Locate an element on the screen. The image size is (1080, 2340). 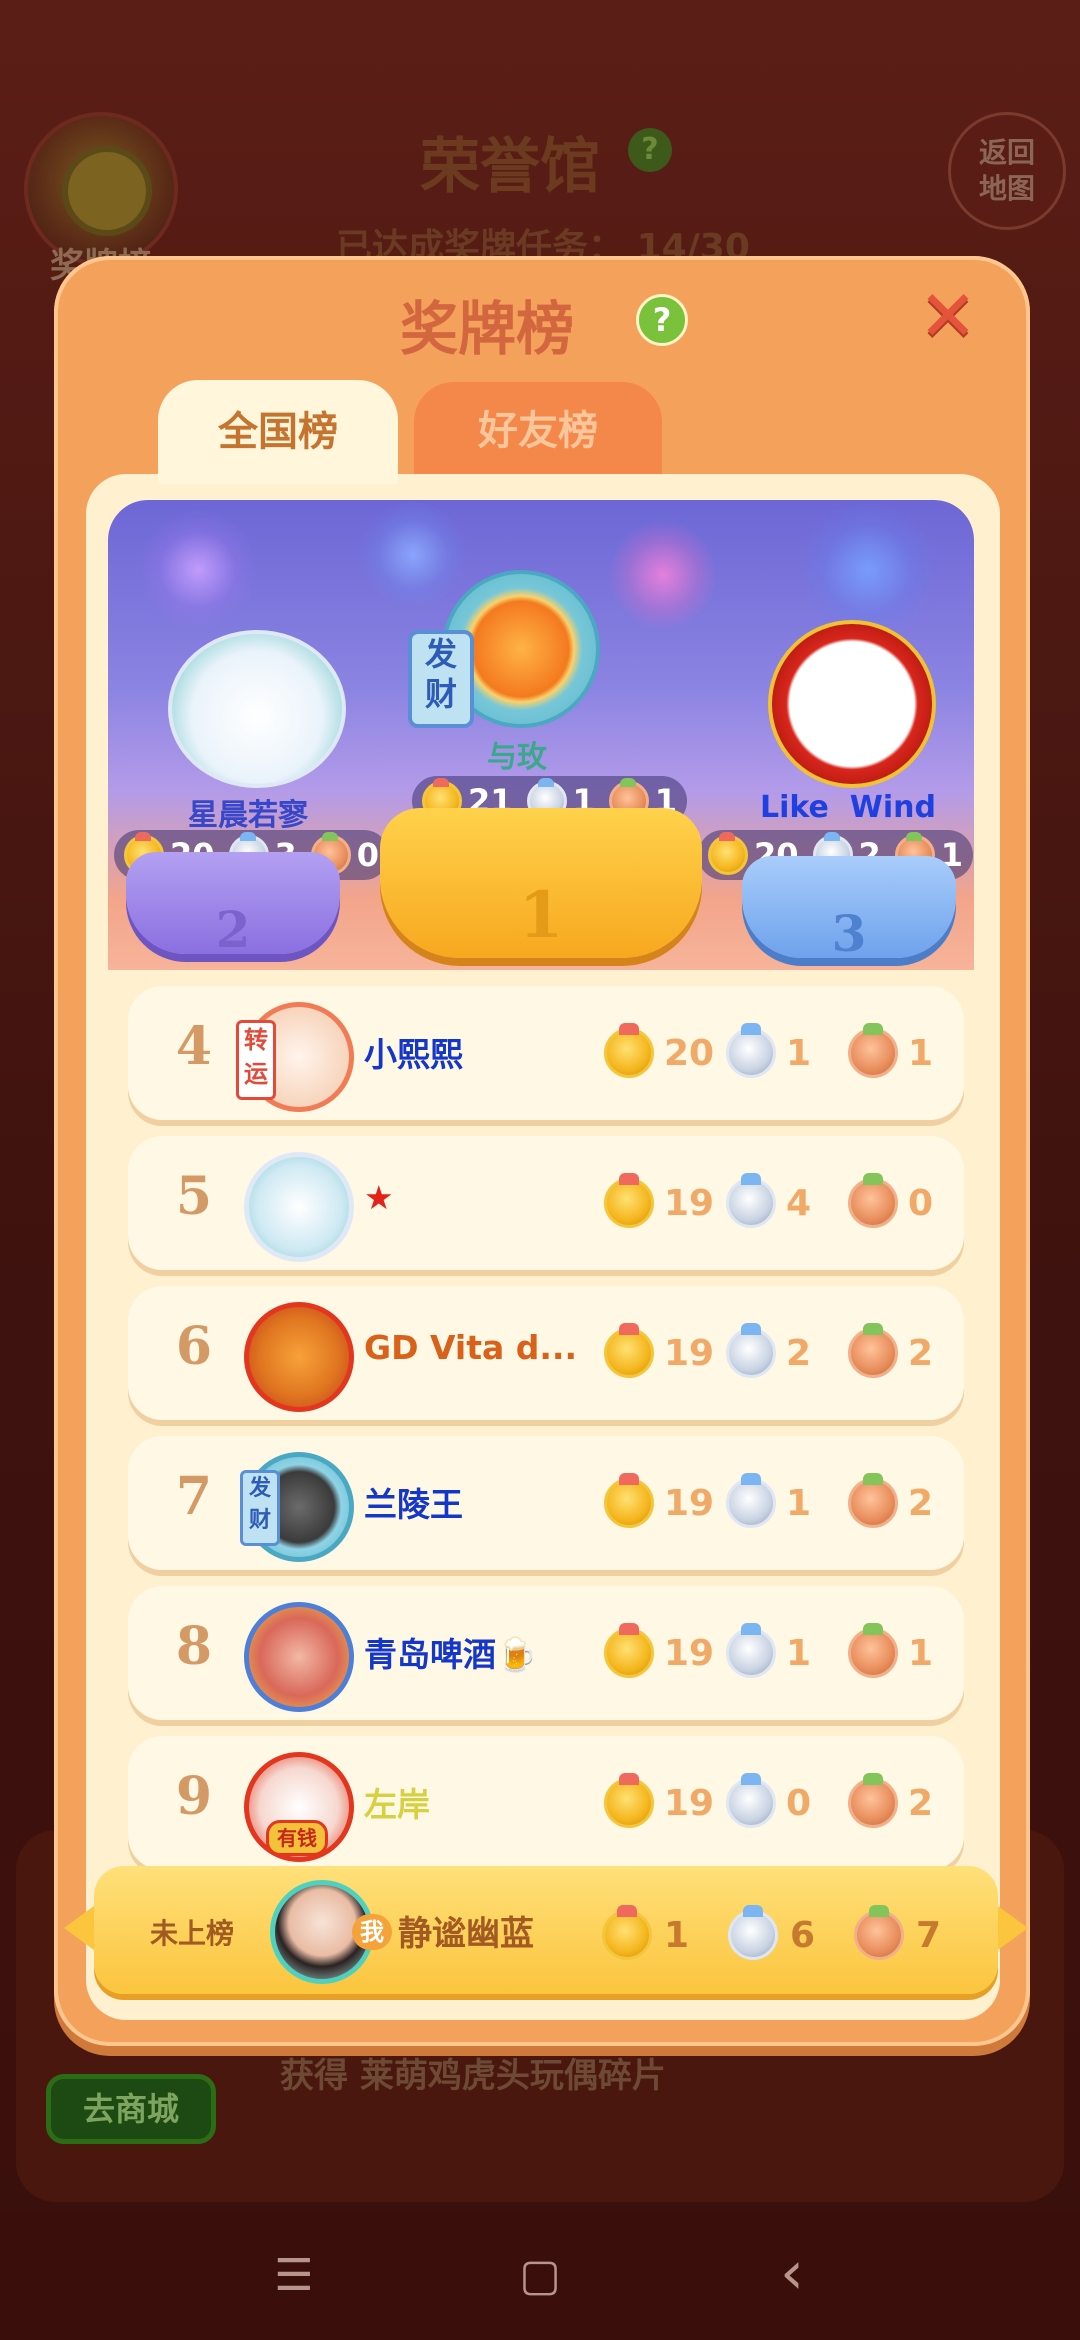
row-silver-count: 4 is located at coordinates (799, 1203).